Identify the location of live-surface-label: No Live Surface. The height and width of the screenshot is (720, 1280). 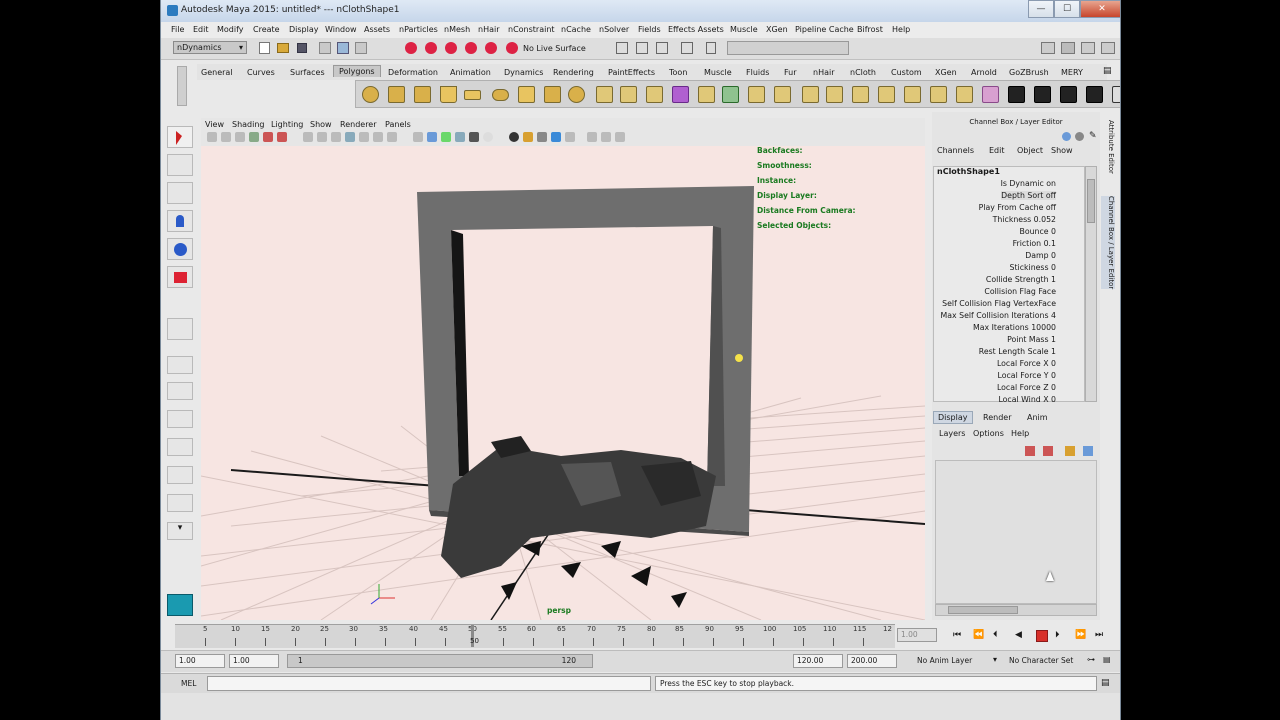
(554, 48).